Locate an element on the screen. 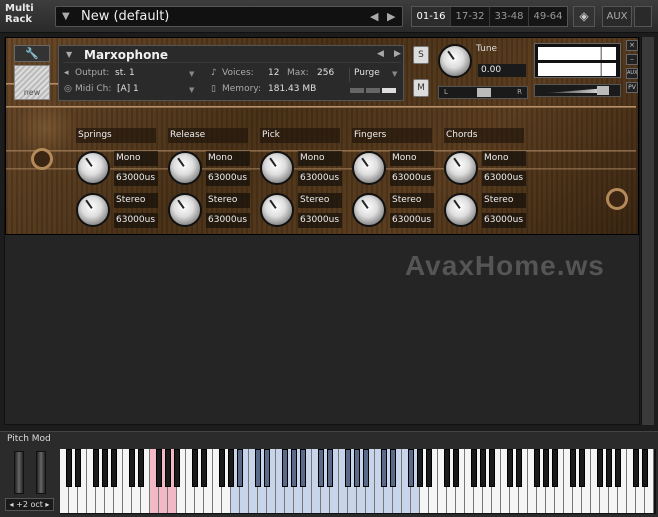 Image resolution: width=658 pixels, height=517 pixels. fingers-stereo-knob is located at coordinates (369, 210).